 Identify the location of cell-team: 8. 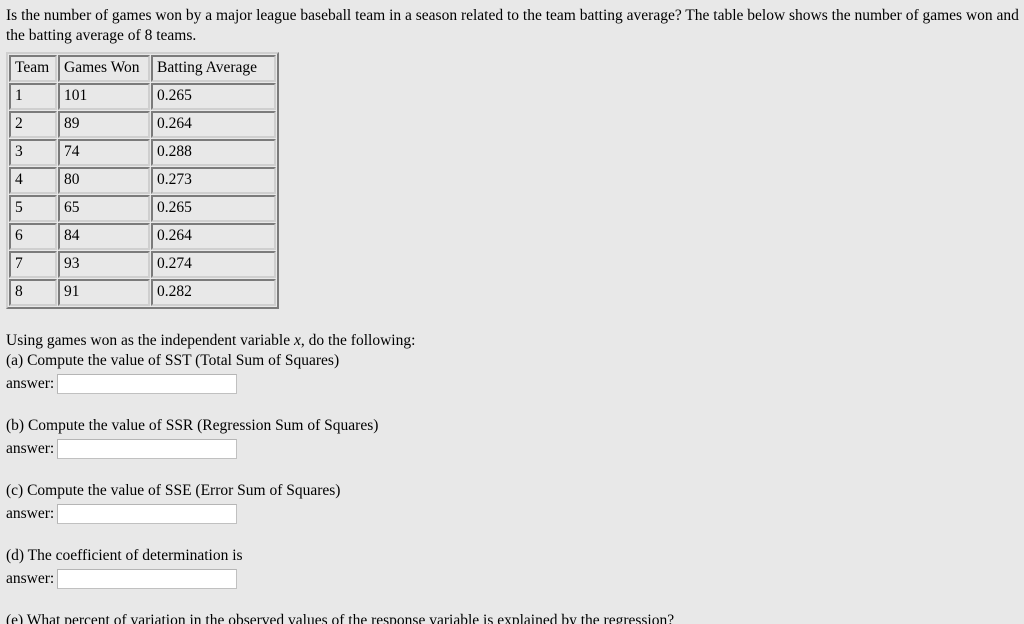
(33, 292).